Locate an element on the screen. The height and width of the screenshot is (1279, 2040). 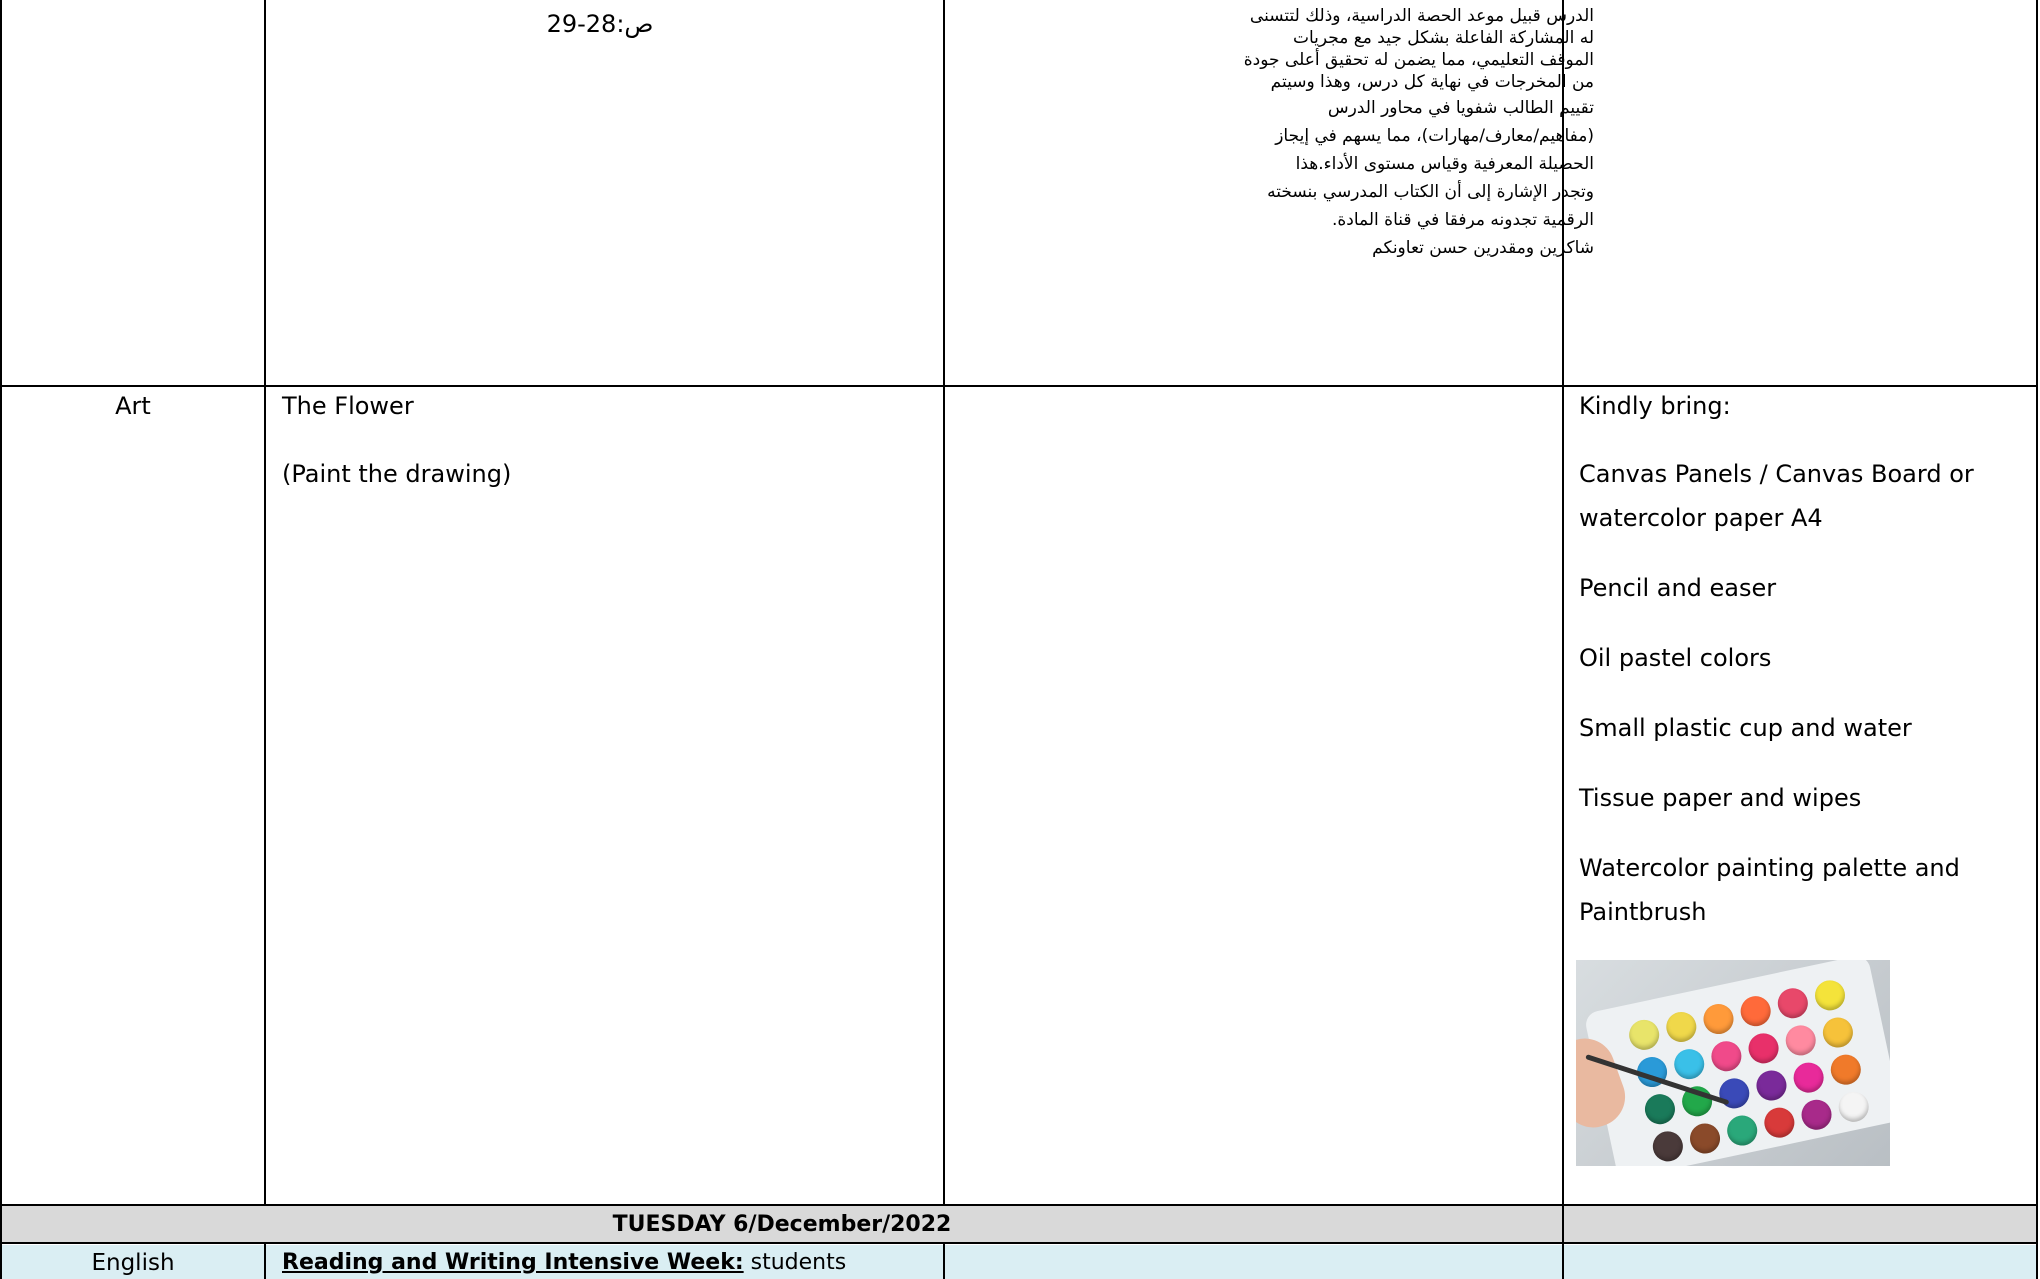
material-item: Watercolor painting palette and is located at coordinates (1769, 868).